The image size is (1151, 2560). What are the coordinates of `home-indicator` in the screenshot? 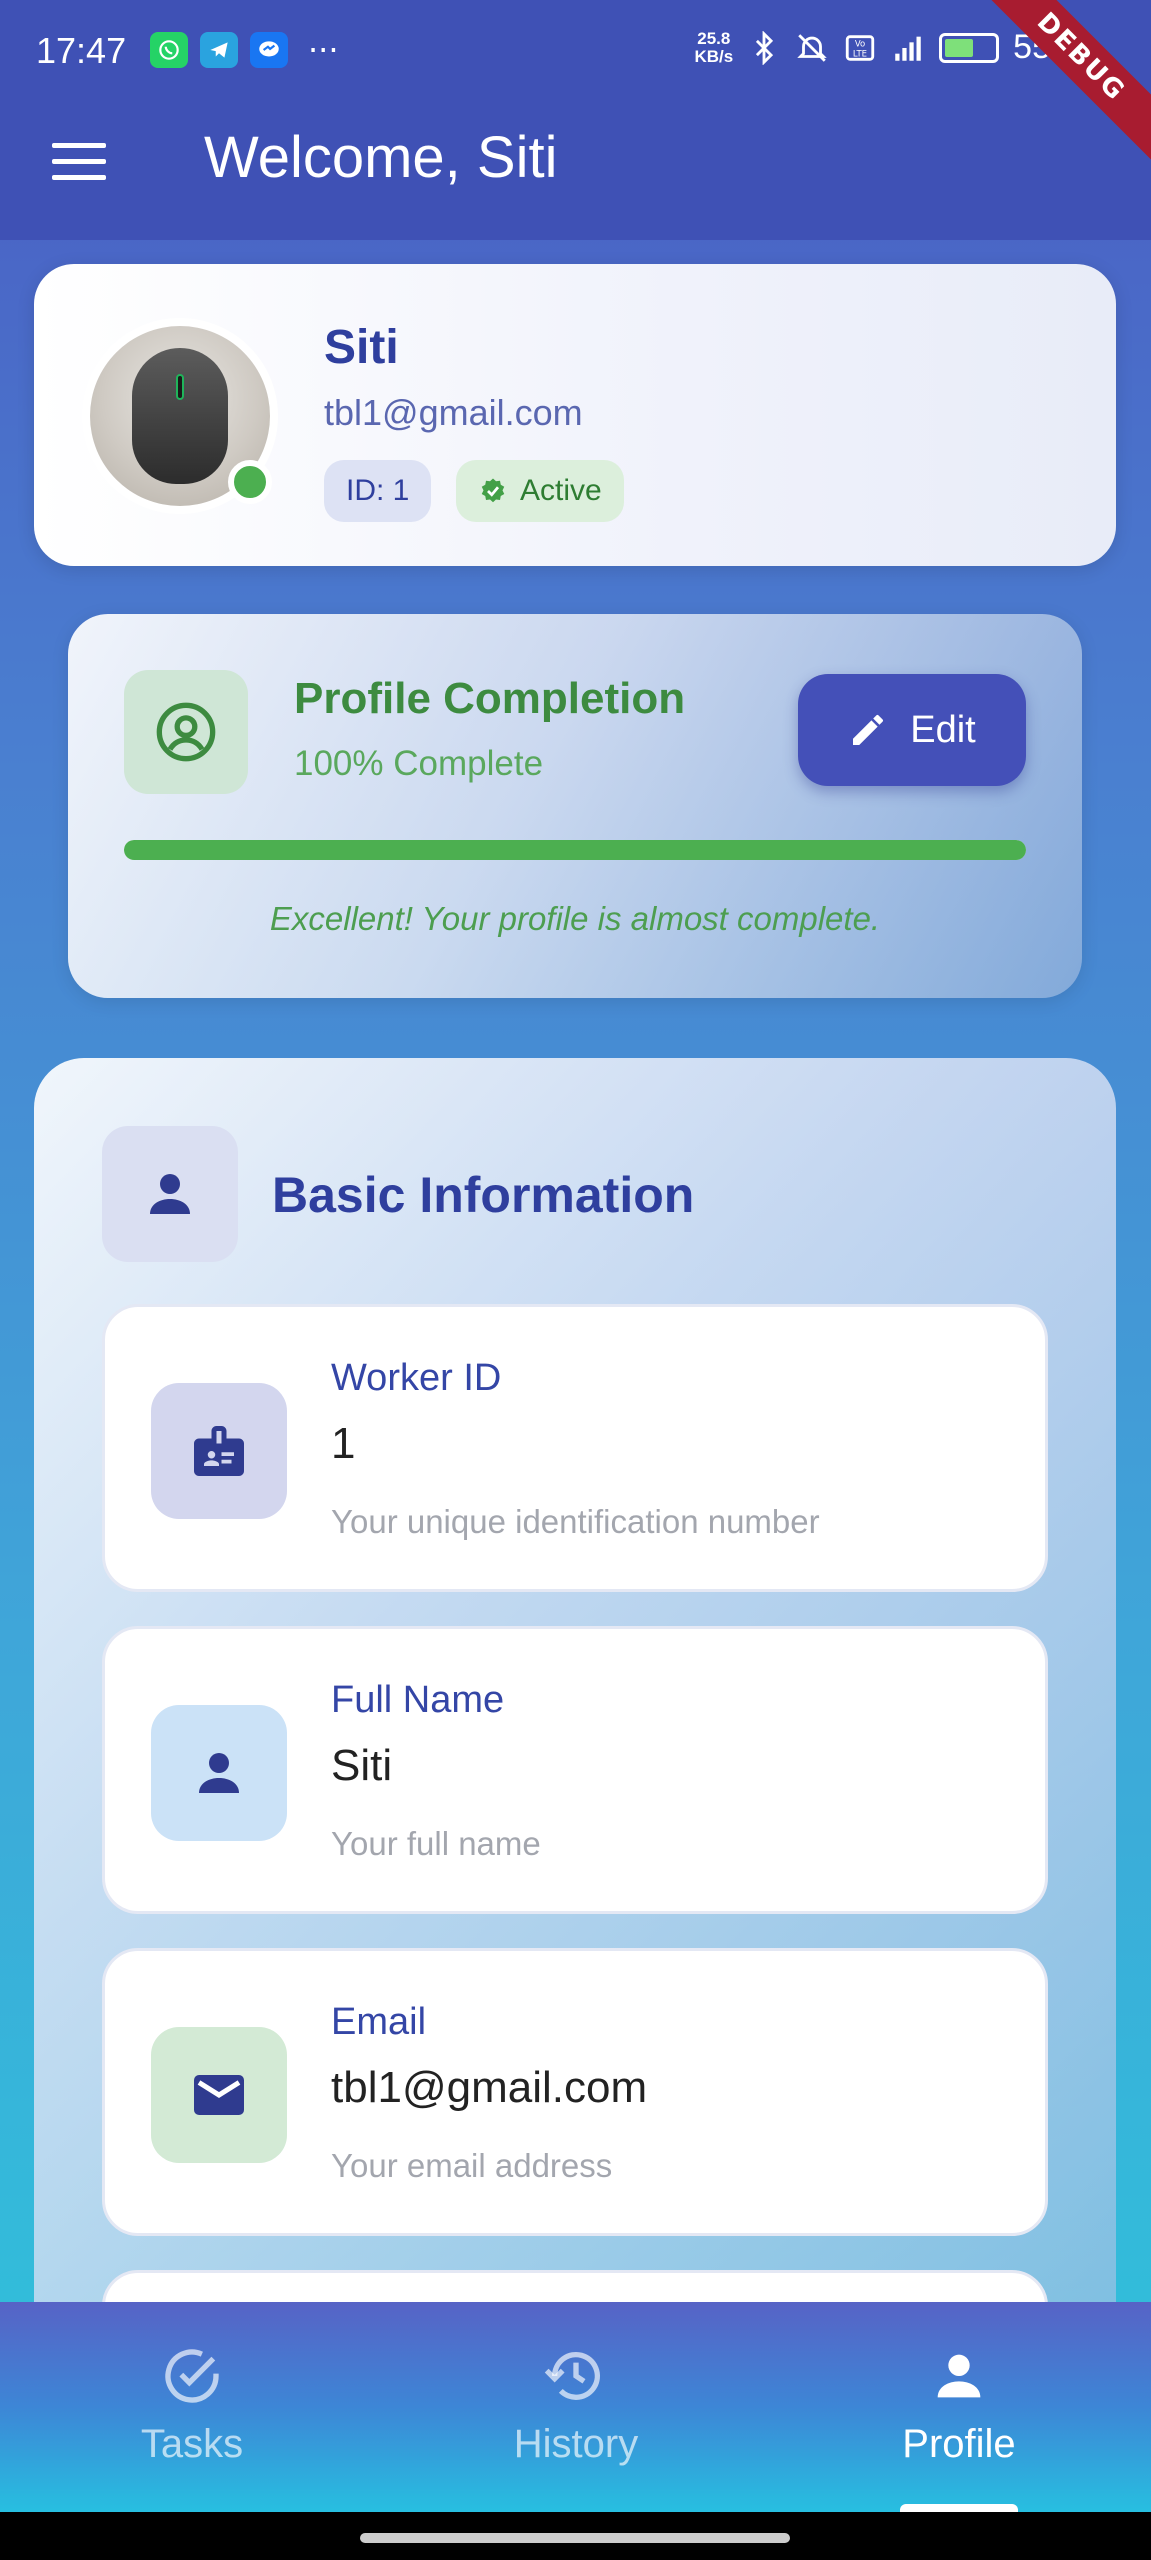 It's located at (575, 2538).